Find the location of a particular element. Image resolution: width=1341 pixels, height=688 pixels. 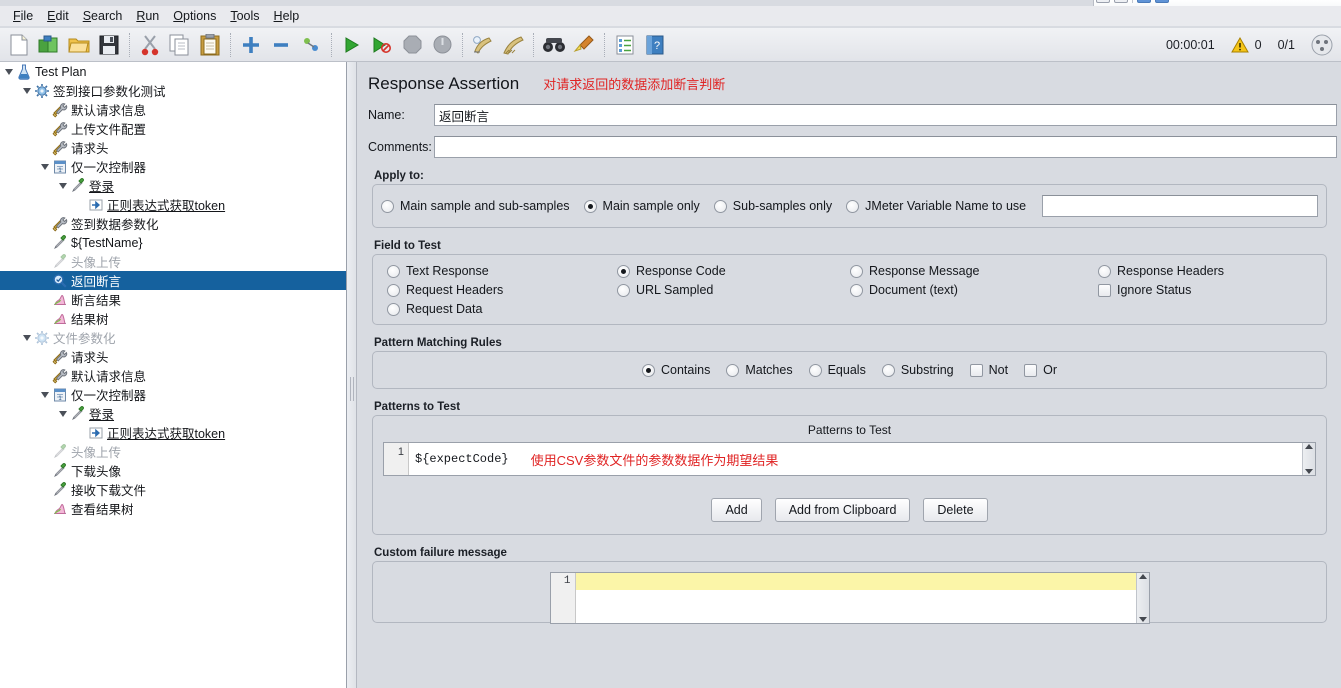

patterns-table: 1 ${expectCode} 使用CSV参数文件的参数数据作为期望结果 is located at coordinates (849, 459).